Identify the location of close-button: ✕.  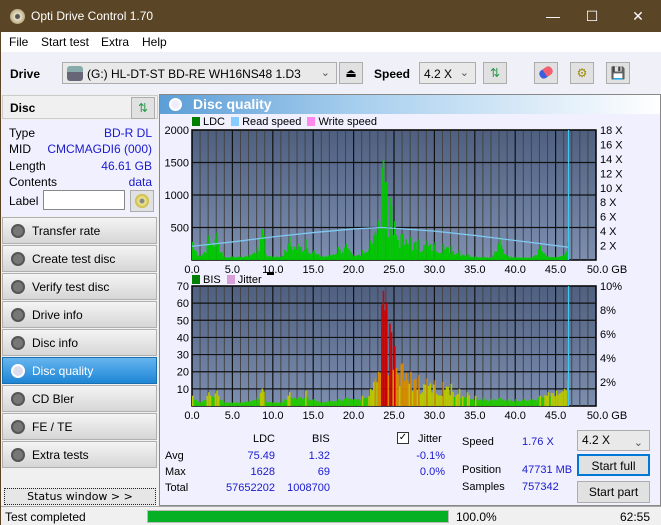
(638, 16).